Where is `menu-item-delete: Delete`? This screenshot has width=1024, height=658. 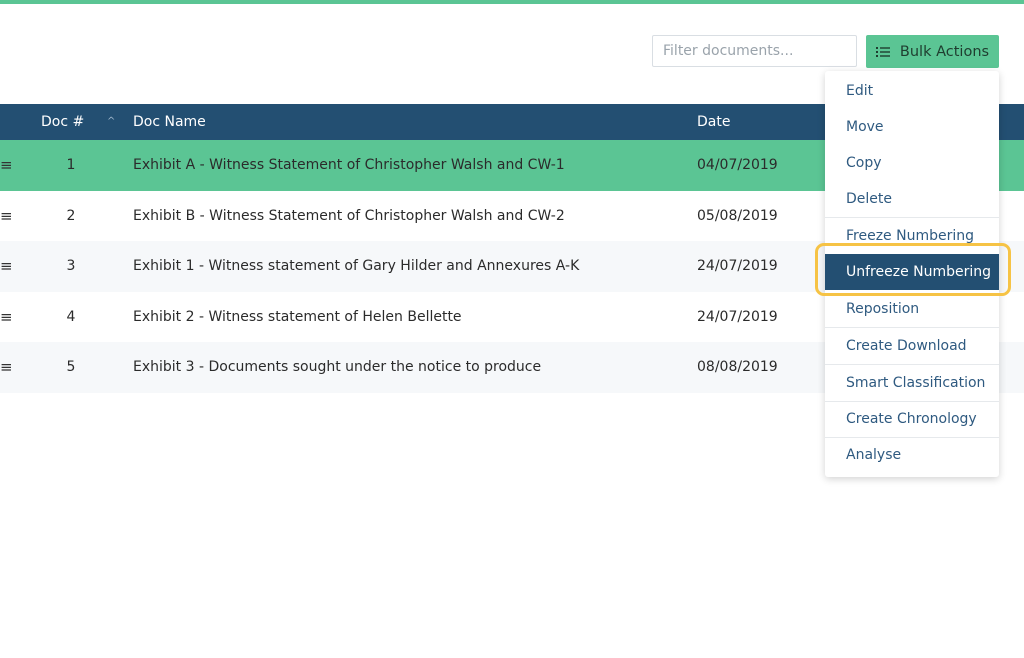
menu-item-delete: Delete is located at coordinates (912, 199).